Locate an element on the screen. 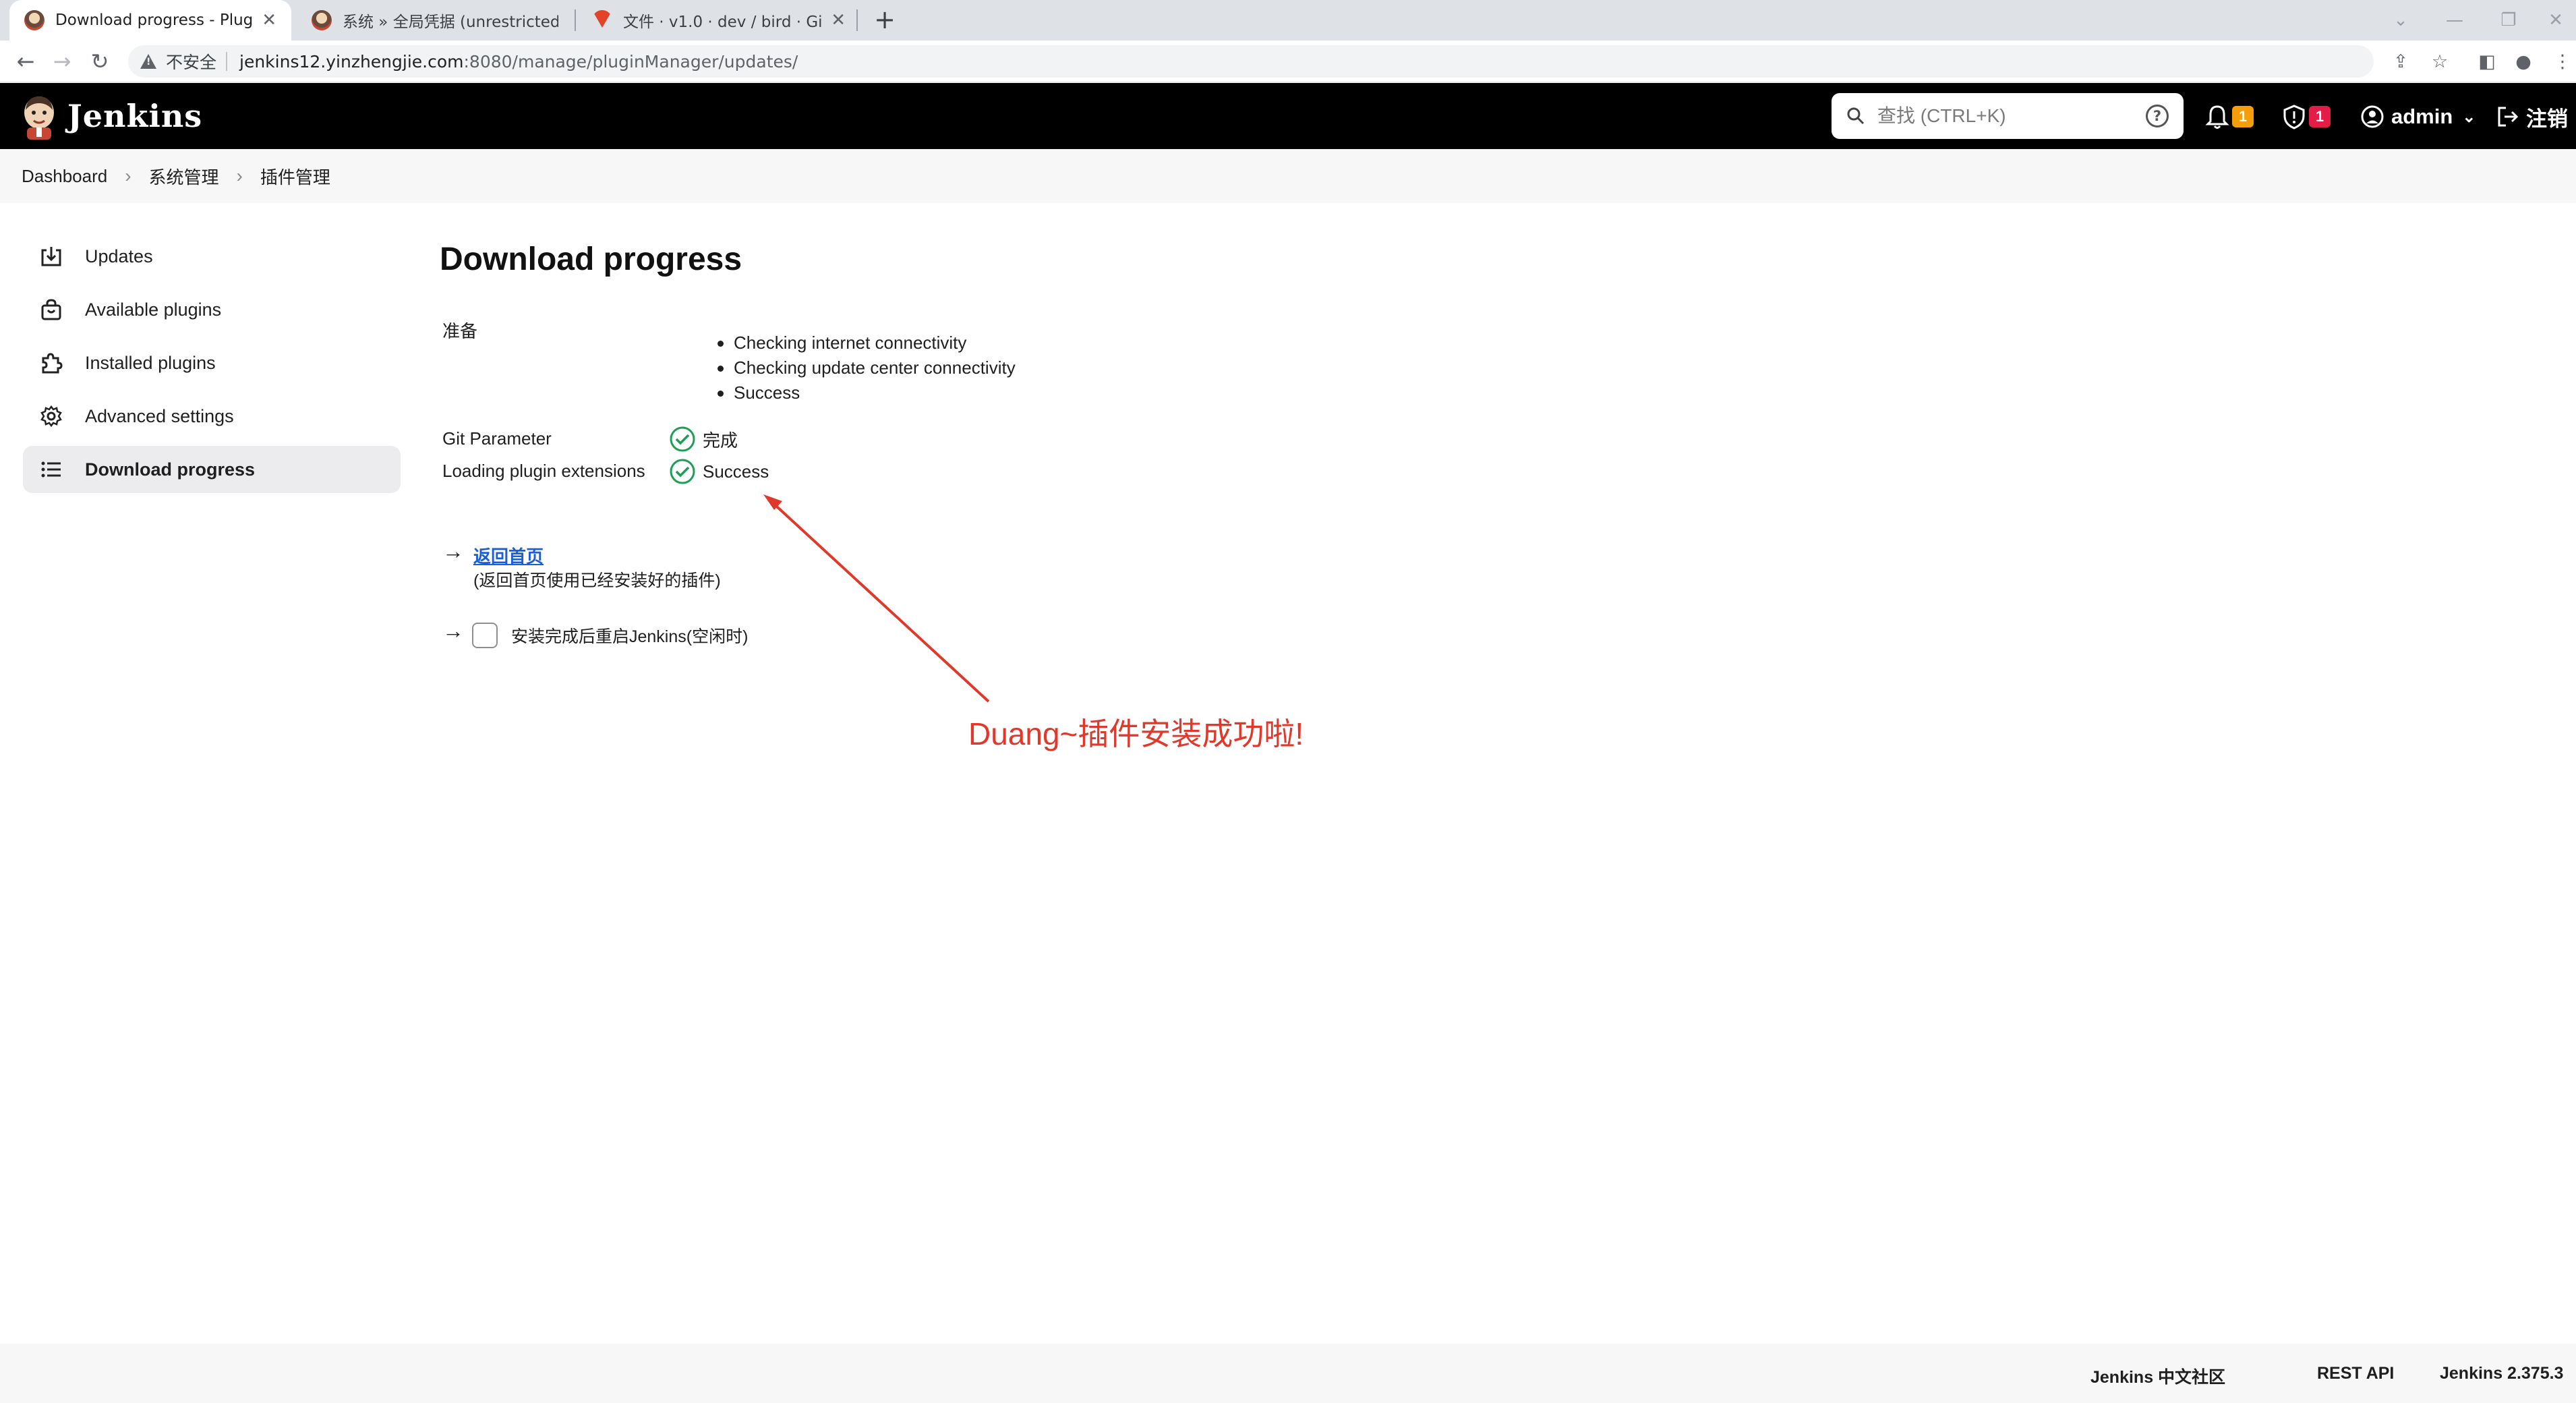 The width and height of the screenshot is (2576, 1403). url-host: jenkins12.yinzhengjie.com is located at coordinates (351, 61).